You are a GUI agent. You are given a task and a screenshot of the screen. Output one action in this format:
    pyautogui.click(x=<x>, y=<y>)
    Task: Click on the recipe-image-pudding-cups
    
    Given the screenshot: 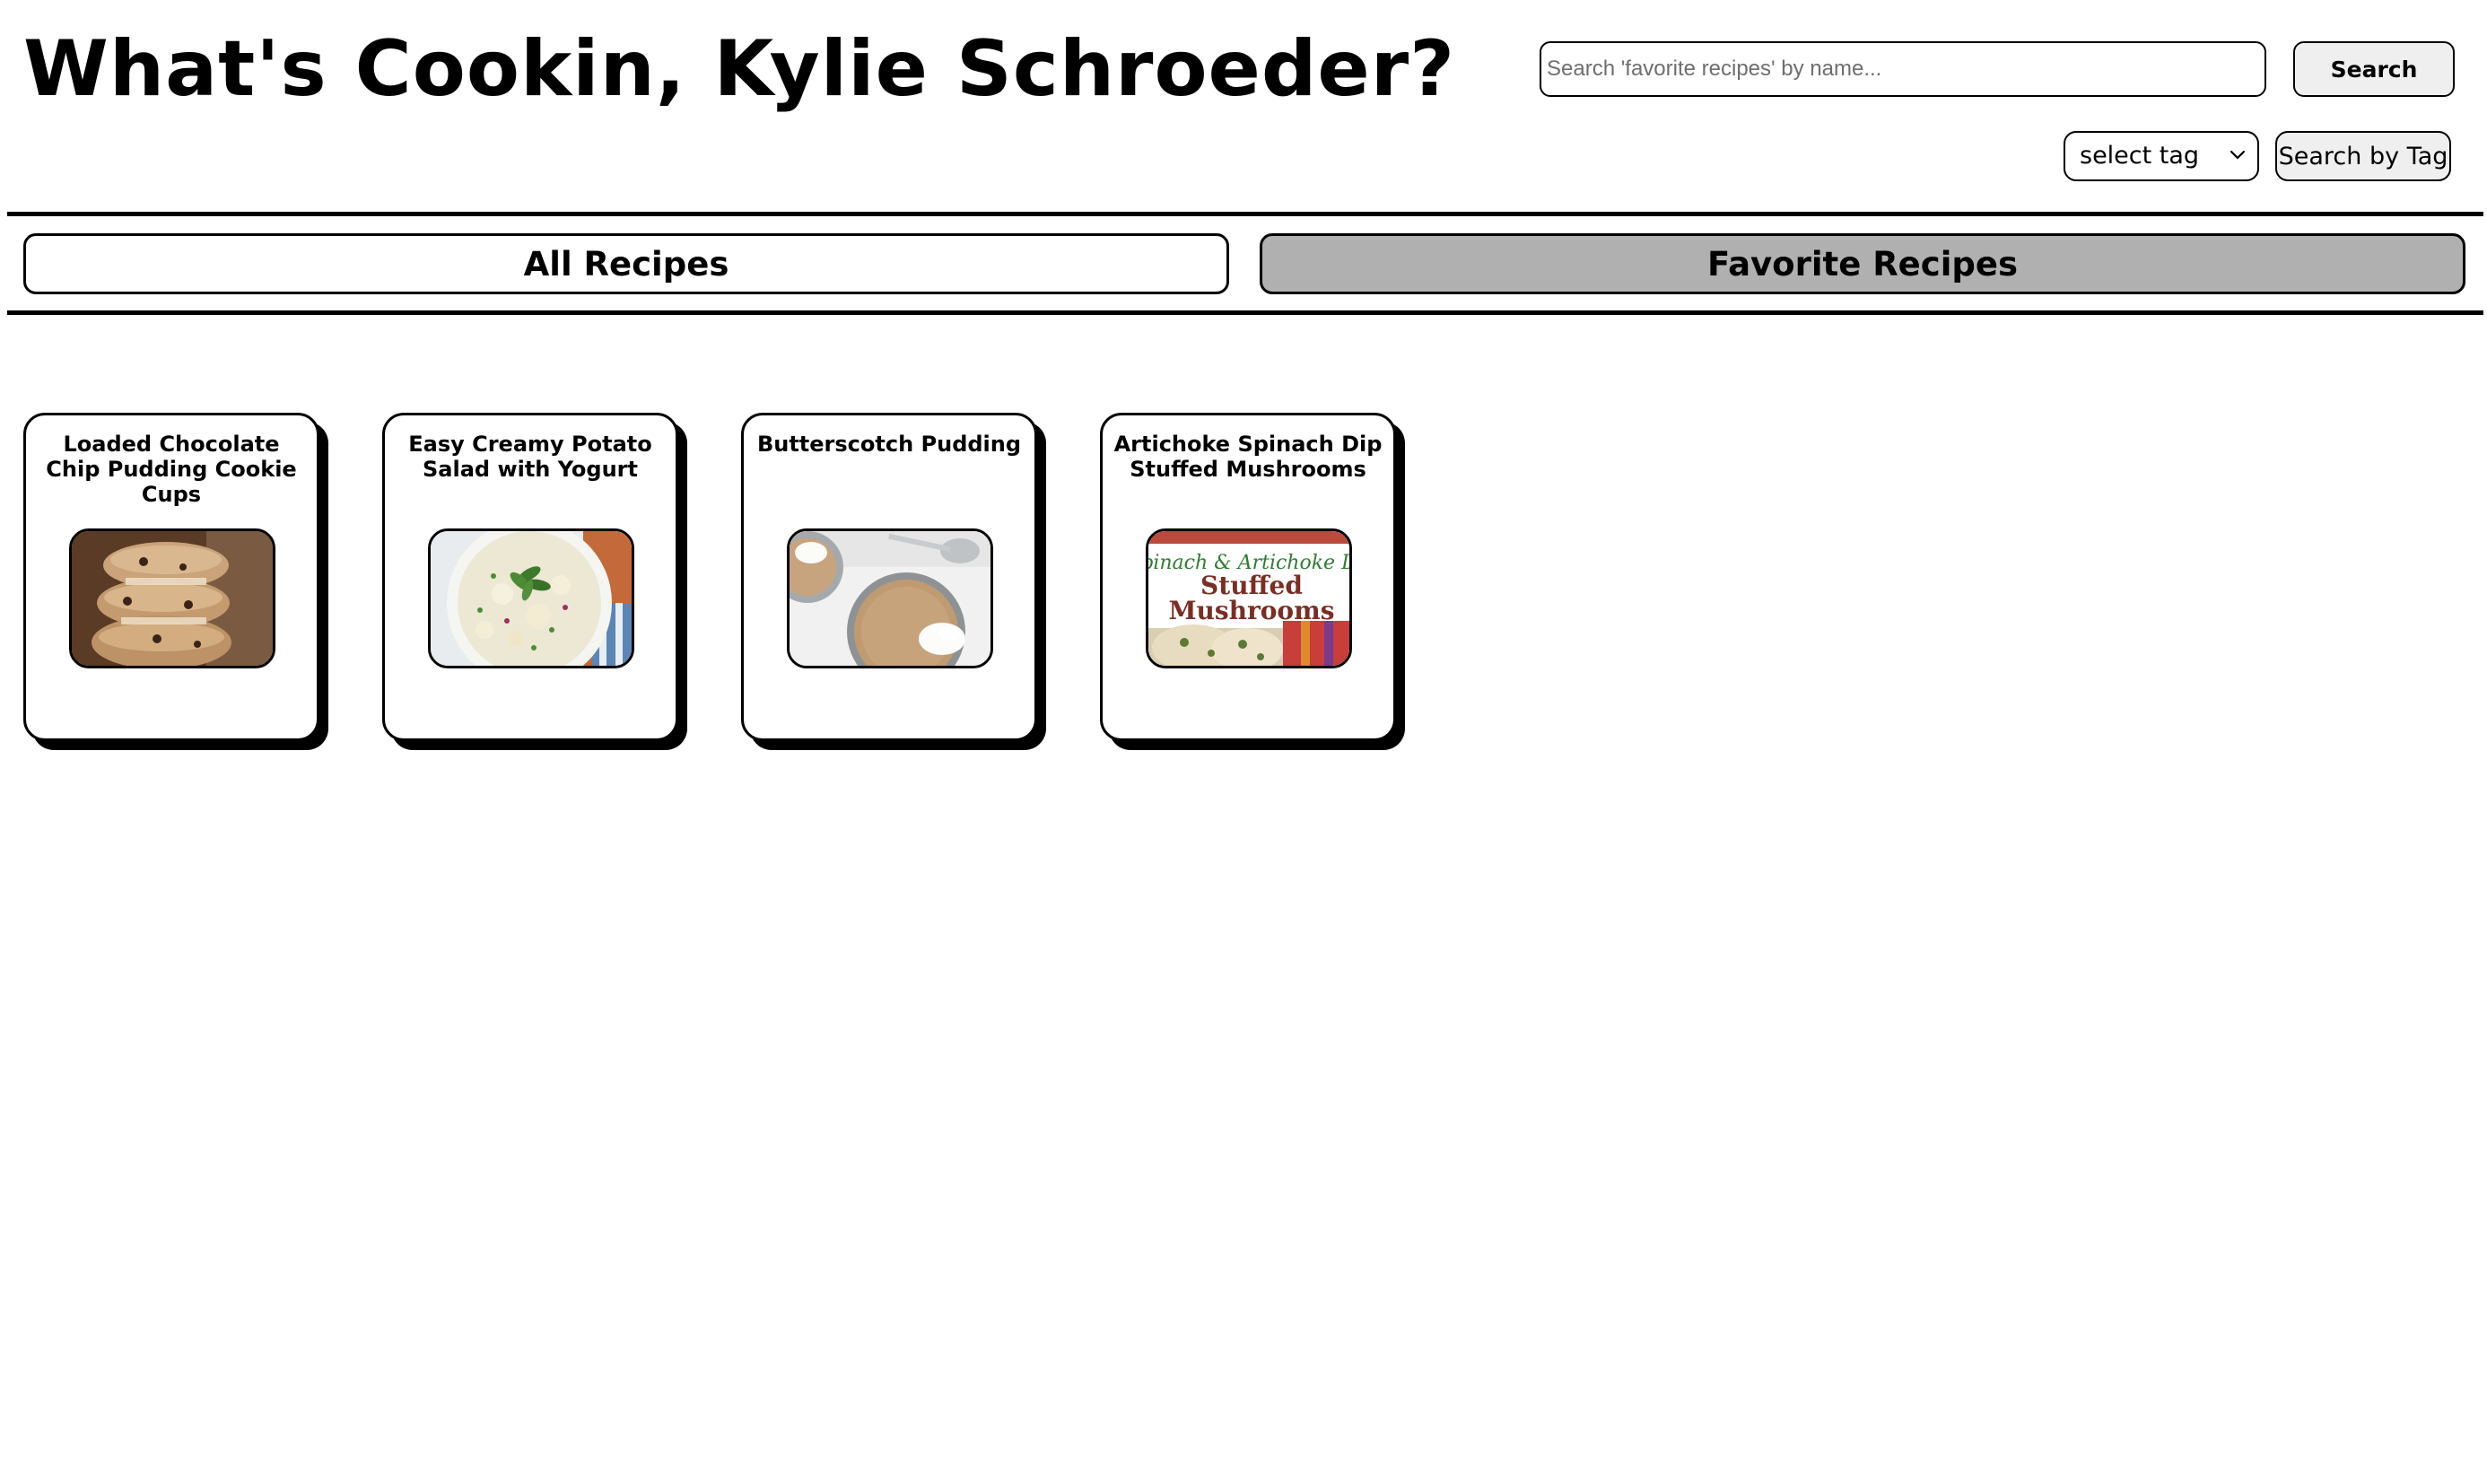 What is the action you would take?
    pyautogui.click(x=890, y=598)
    